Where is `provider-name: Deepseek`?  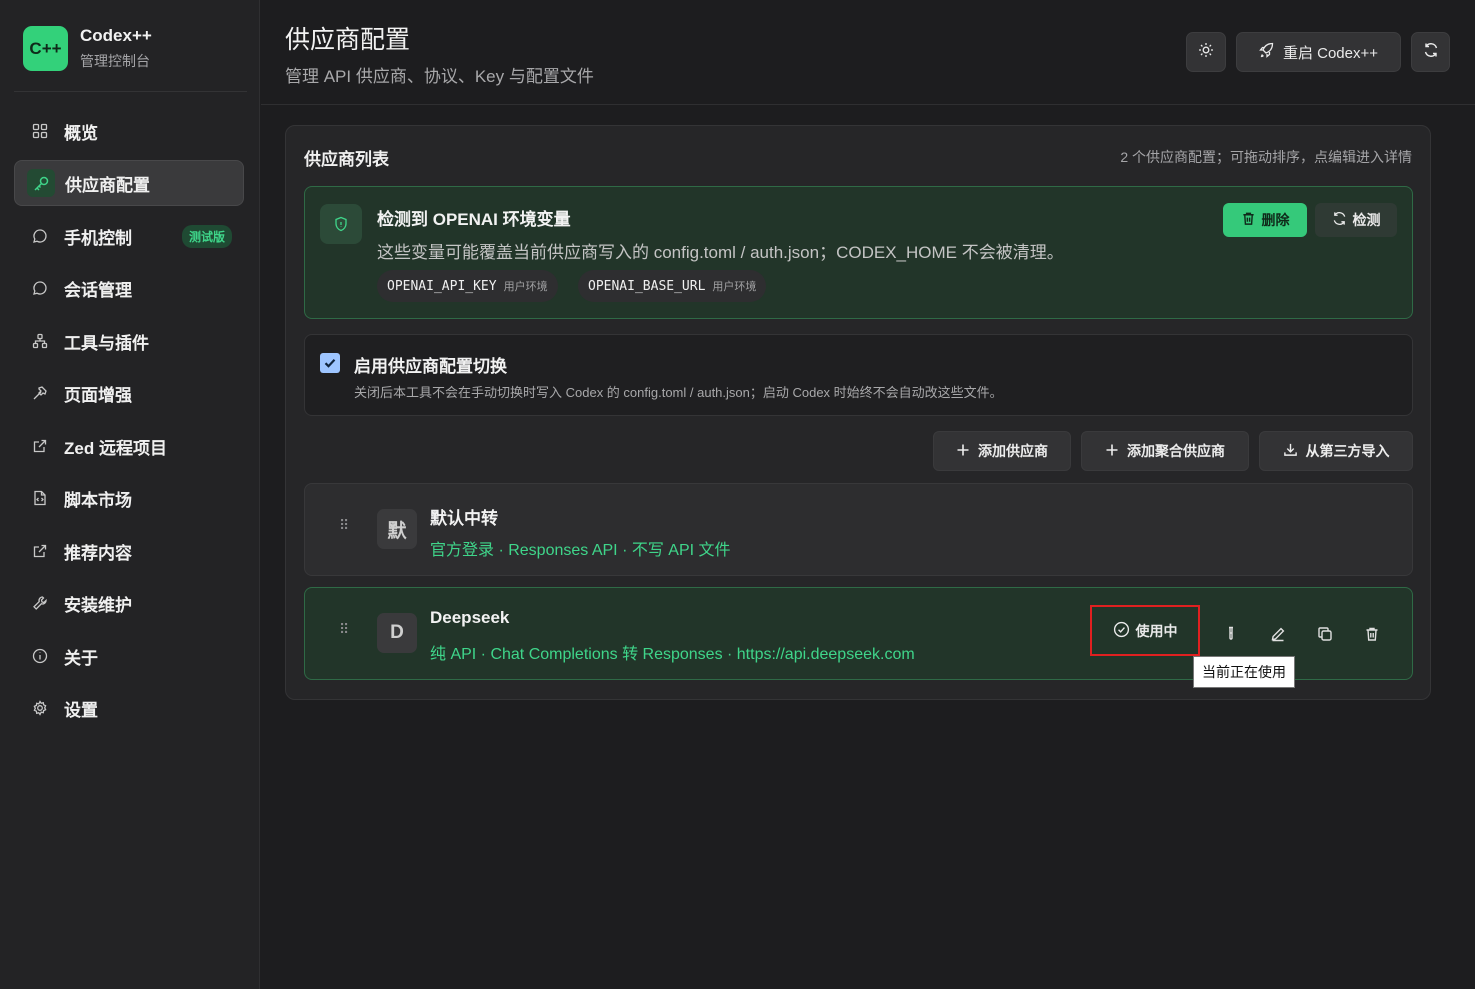
provider-name: Deepseek is located at coordinates (470, 617).